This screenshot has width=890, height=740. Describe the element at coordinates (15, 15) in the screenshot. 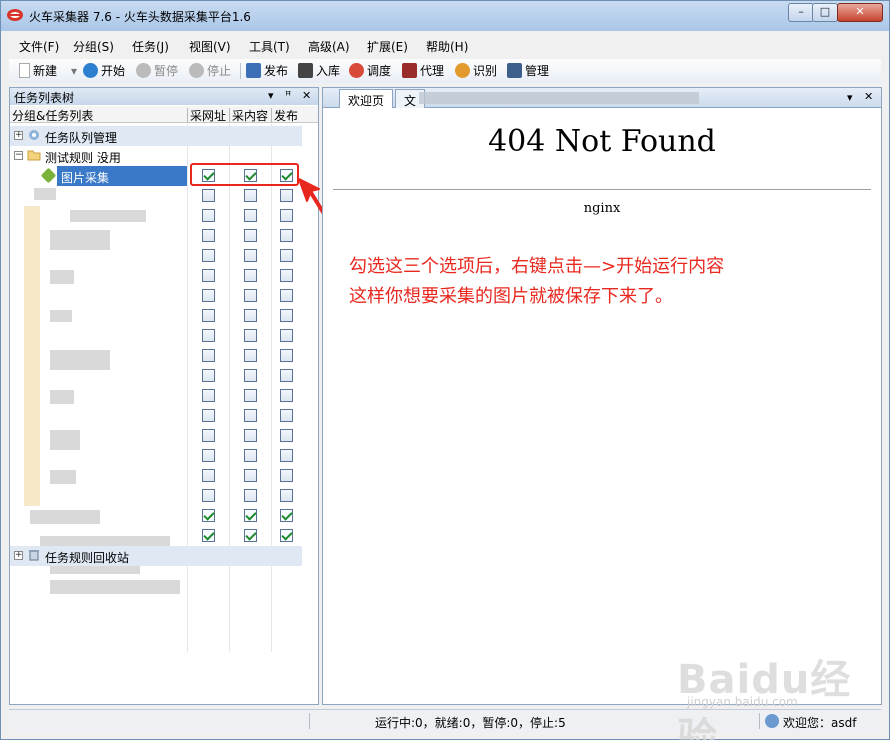

I see `app-logo-icon` at that location.